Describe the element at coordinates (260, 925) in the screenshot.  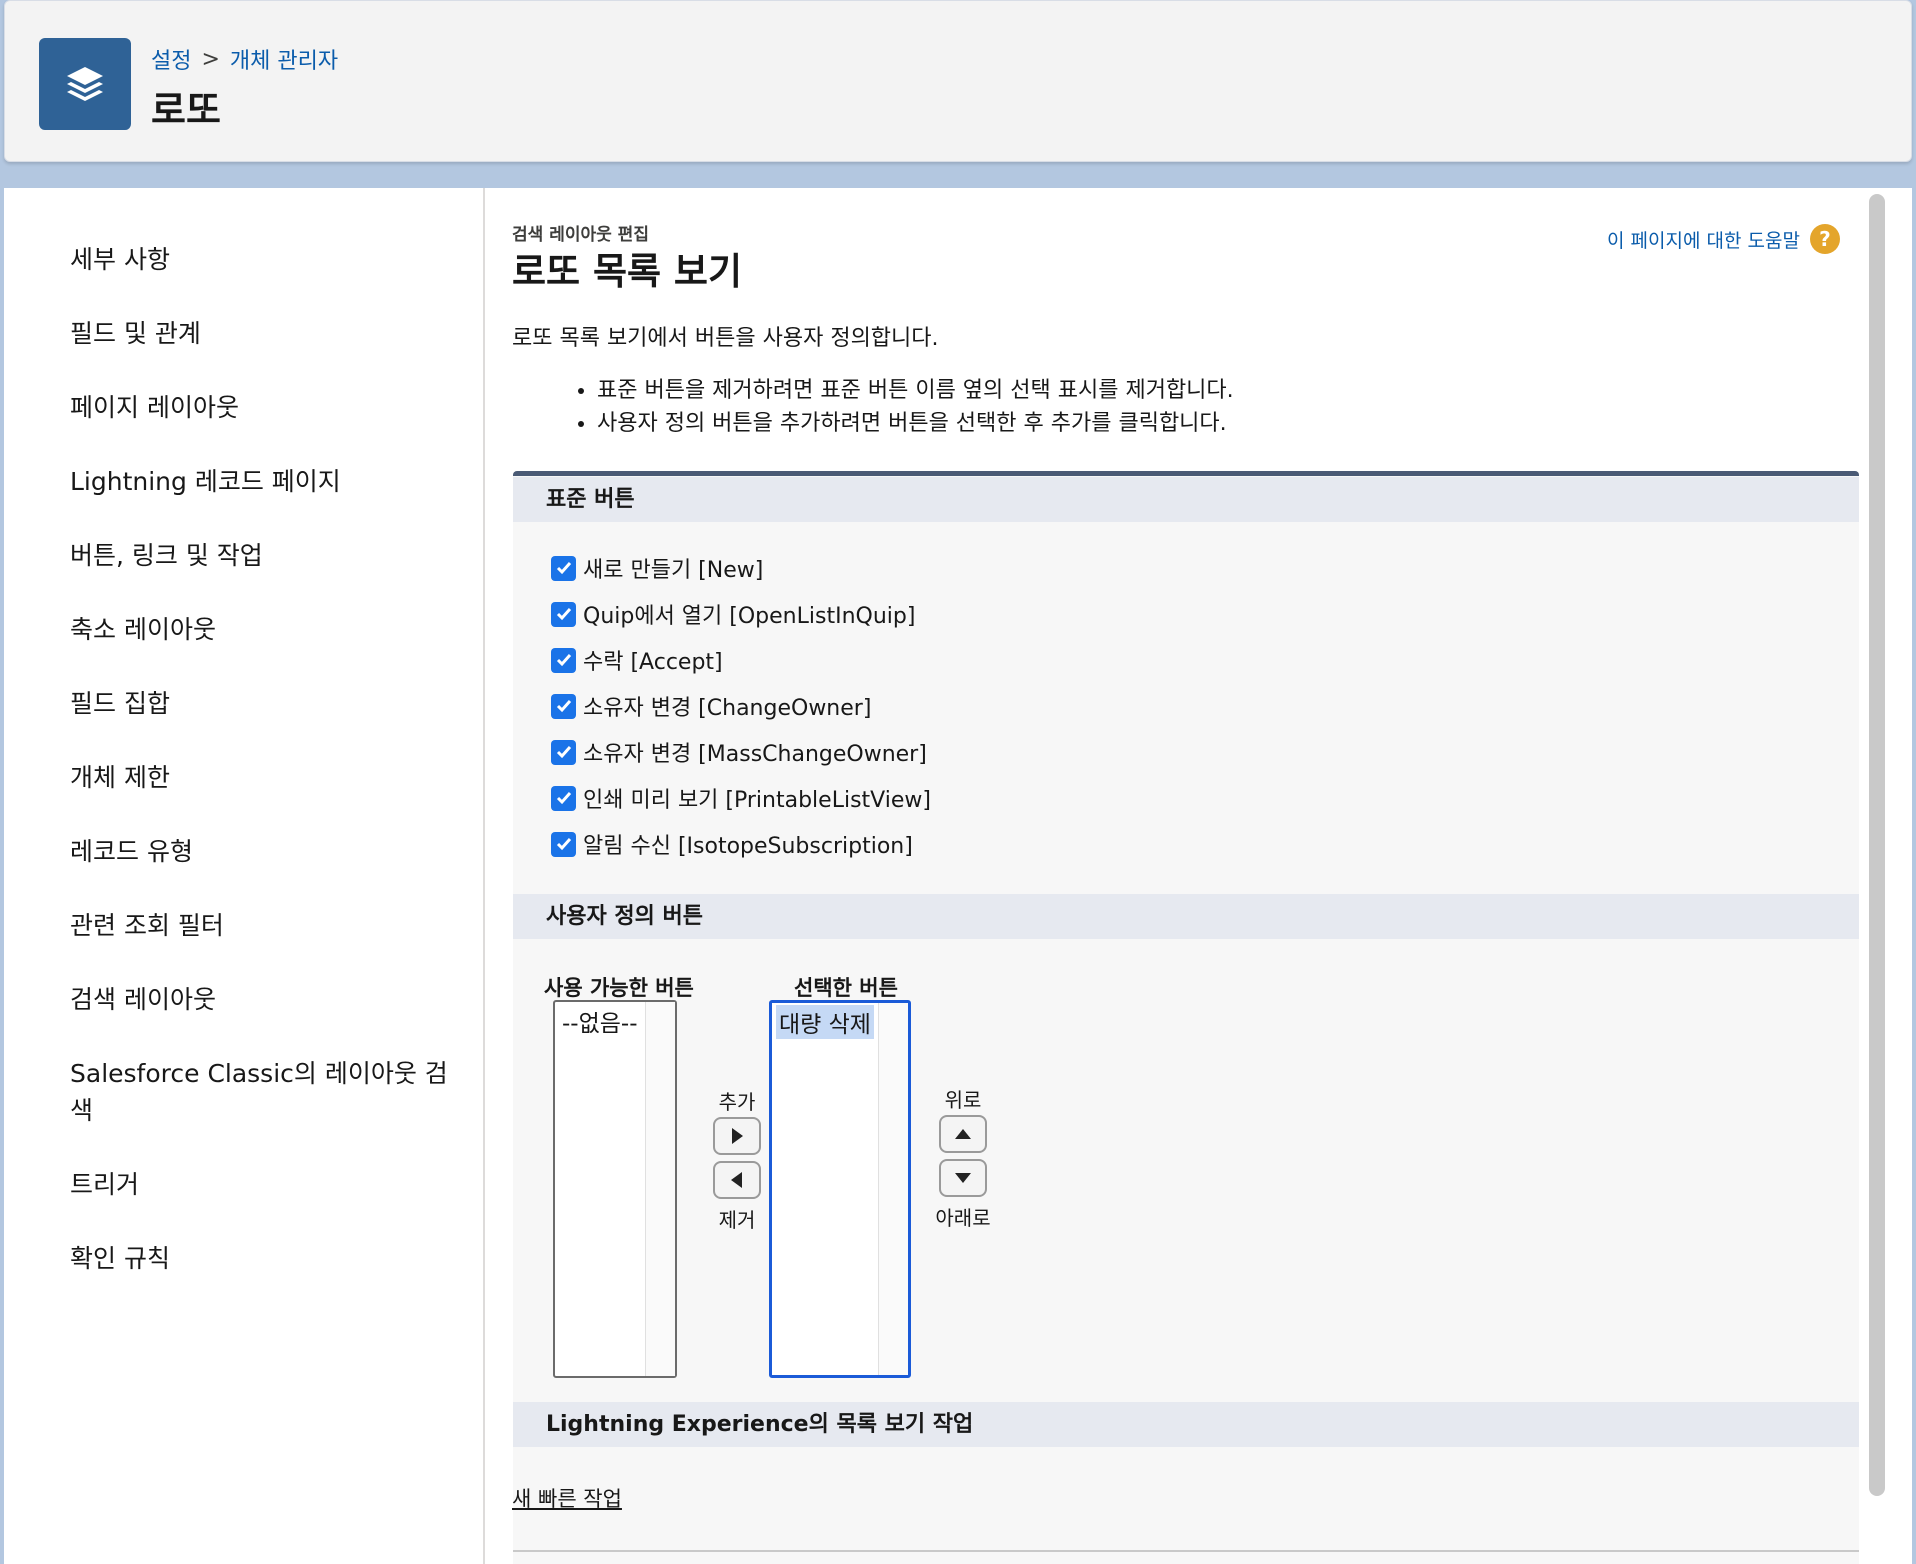
I see `sidebar-item-related-lookup-filters: 관련 조회 필터` at that location.